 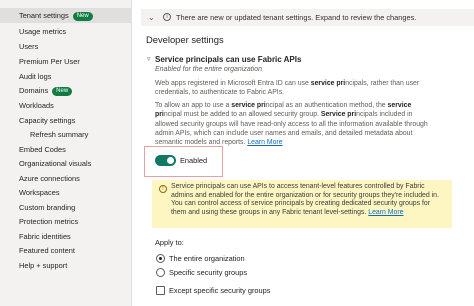 What do you see at coordinates (59, 134) in the screenshot?
I see `sidebar-item-label: Refresh summary` at bounding box center [59, 134].